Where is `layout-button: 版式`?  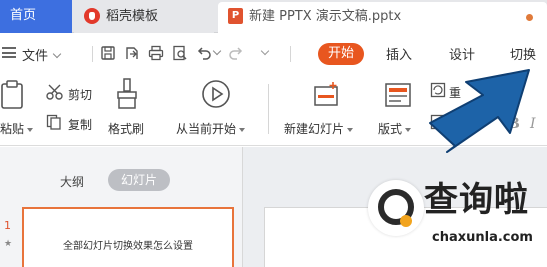 layout-button: 版式 is located at coordinates (395, 128).